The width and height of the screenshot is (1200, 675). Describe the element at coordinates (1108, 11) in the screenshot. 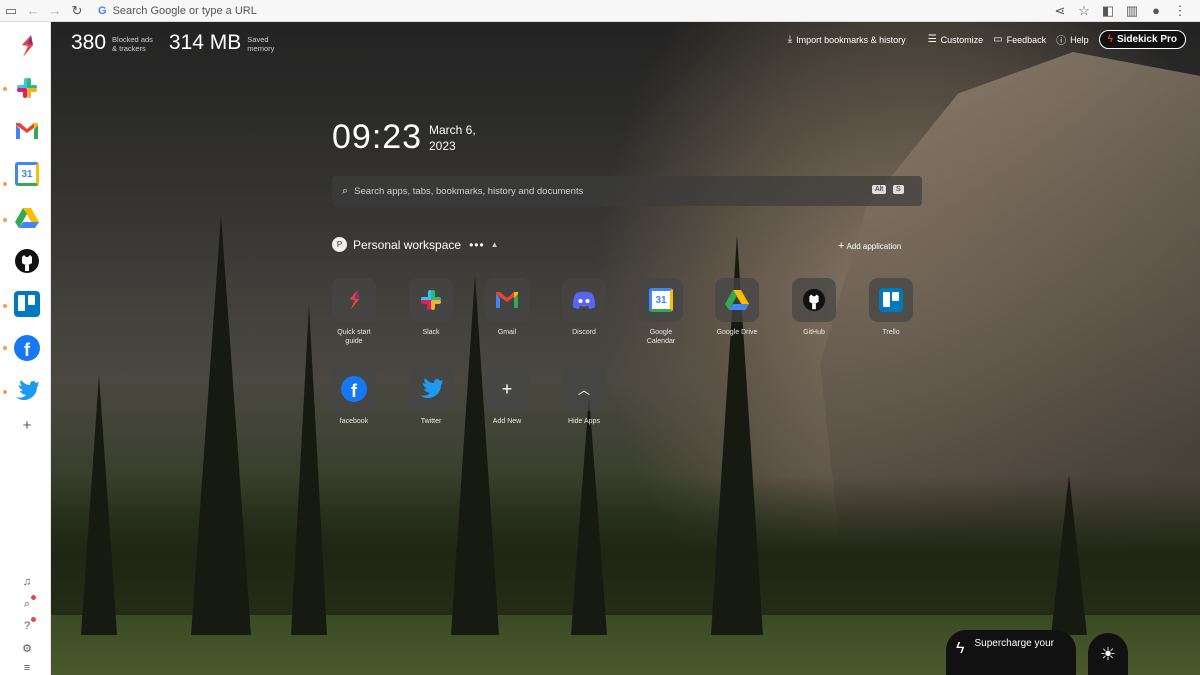

I see `side-panel-icon: ◧` at that location.